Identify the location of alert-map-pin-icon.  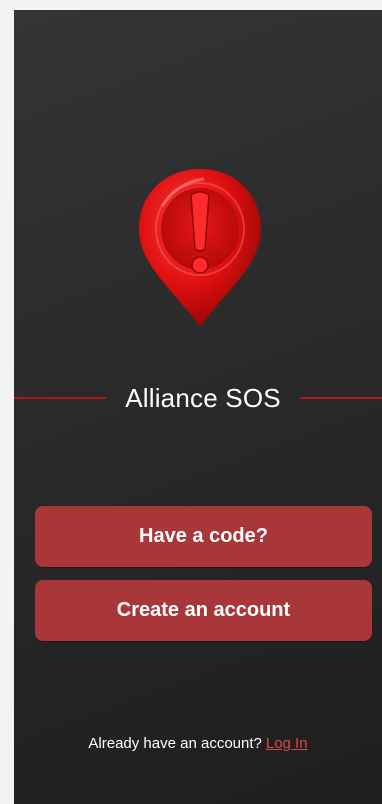
(200, 248).